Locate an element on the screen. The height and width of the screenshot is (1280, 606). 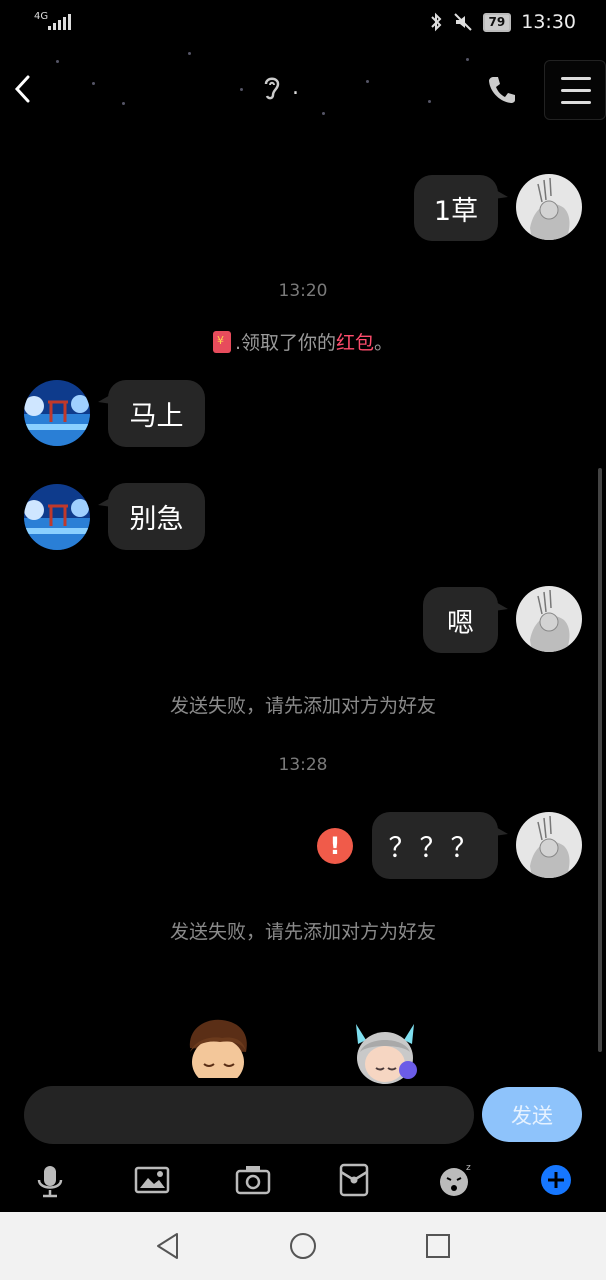
message-text: ？？？ is located at coordinates (435, 848).